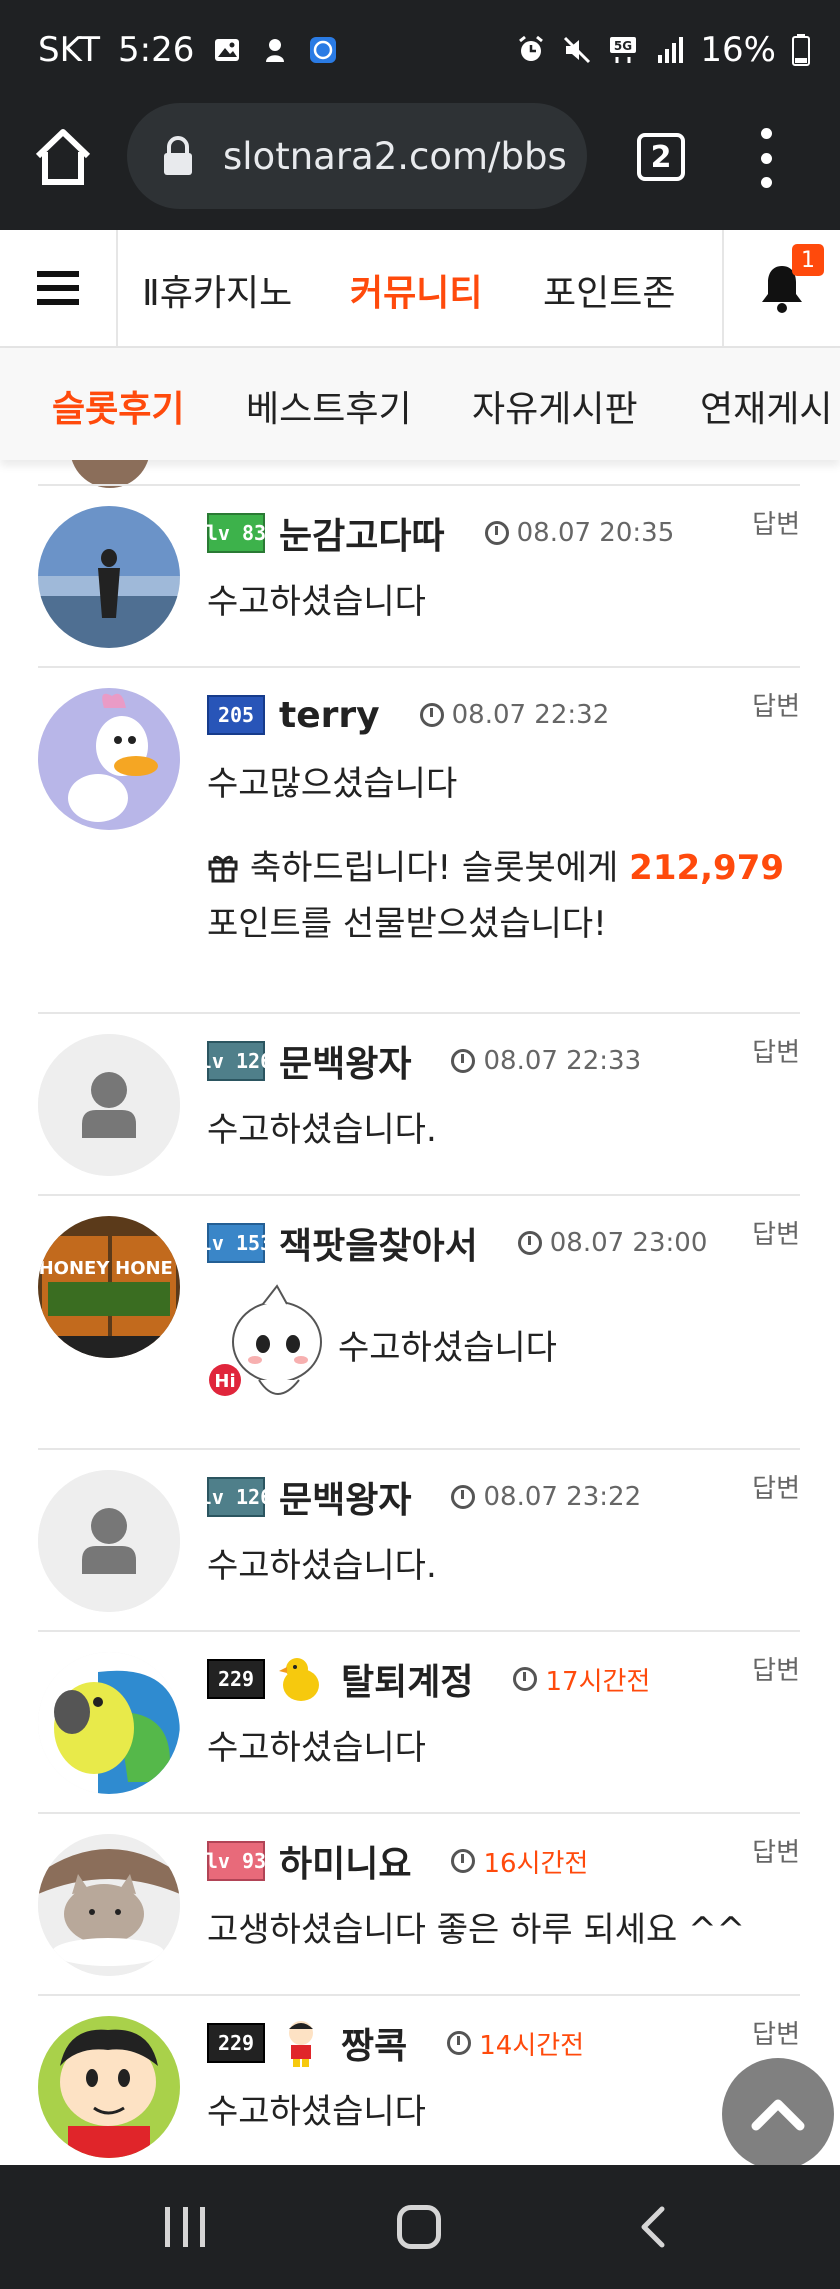 The width and height of the screenshot is (840, 2289). What do you see at coordinates (223, 869) in the screenshot?
I see `gift-icon` at bounding box center [223, 869].